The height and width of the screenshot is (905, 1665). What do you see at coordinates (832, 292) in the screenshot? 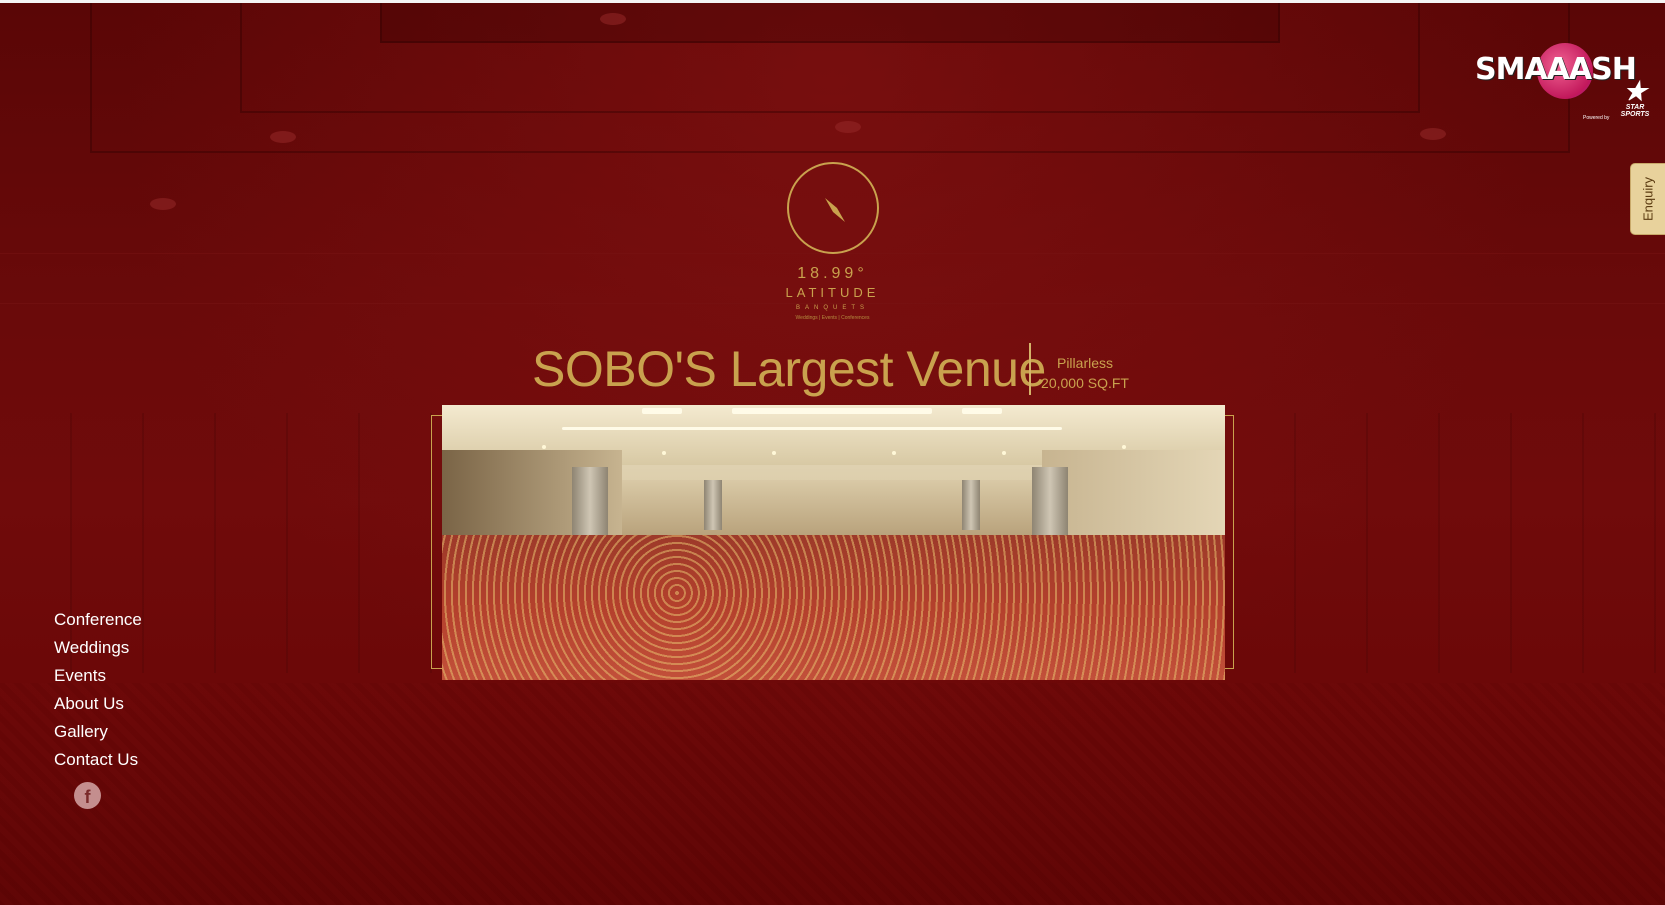
I see `brand-name: LATITUDE` at bounding box center [832, 292].